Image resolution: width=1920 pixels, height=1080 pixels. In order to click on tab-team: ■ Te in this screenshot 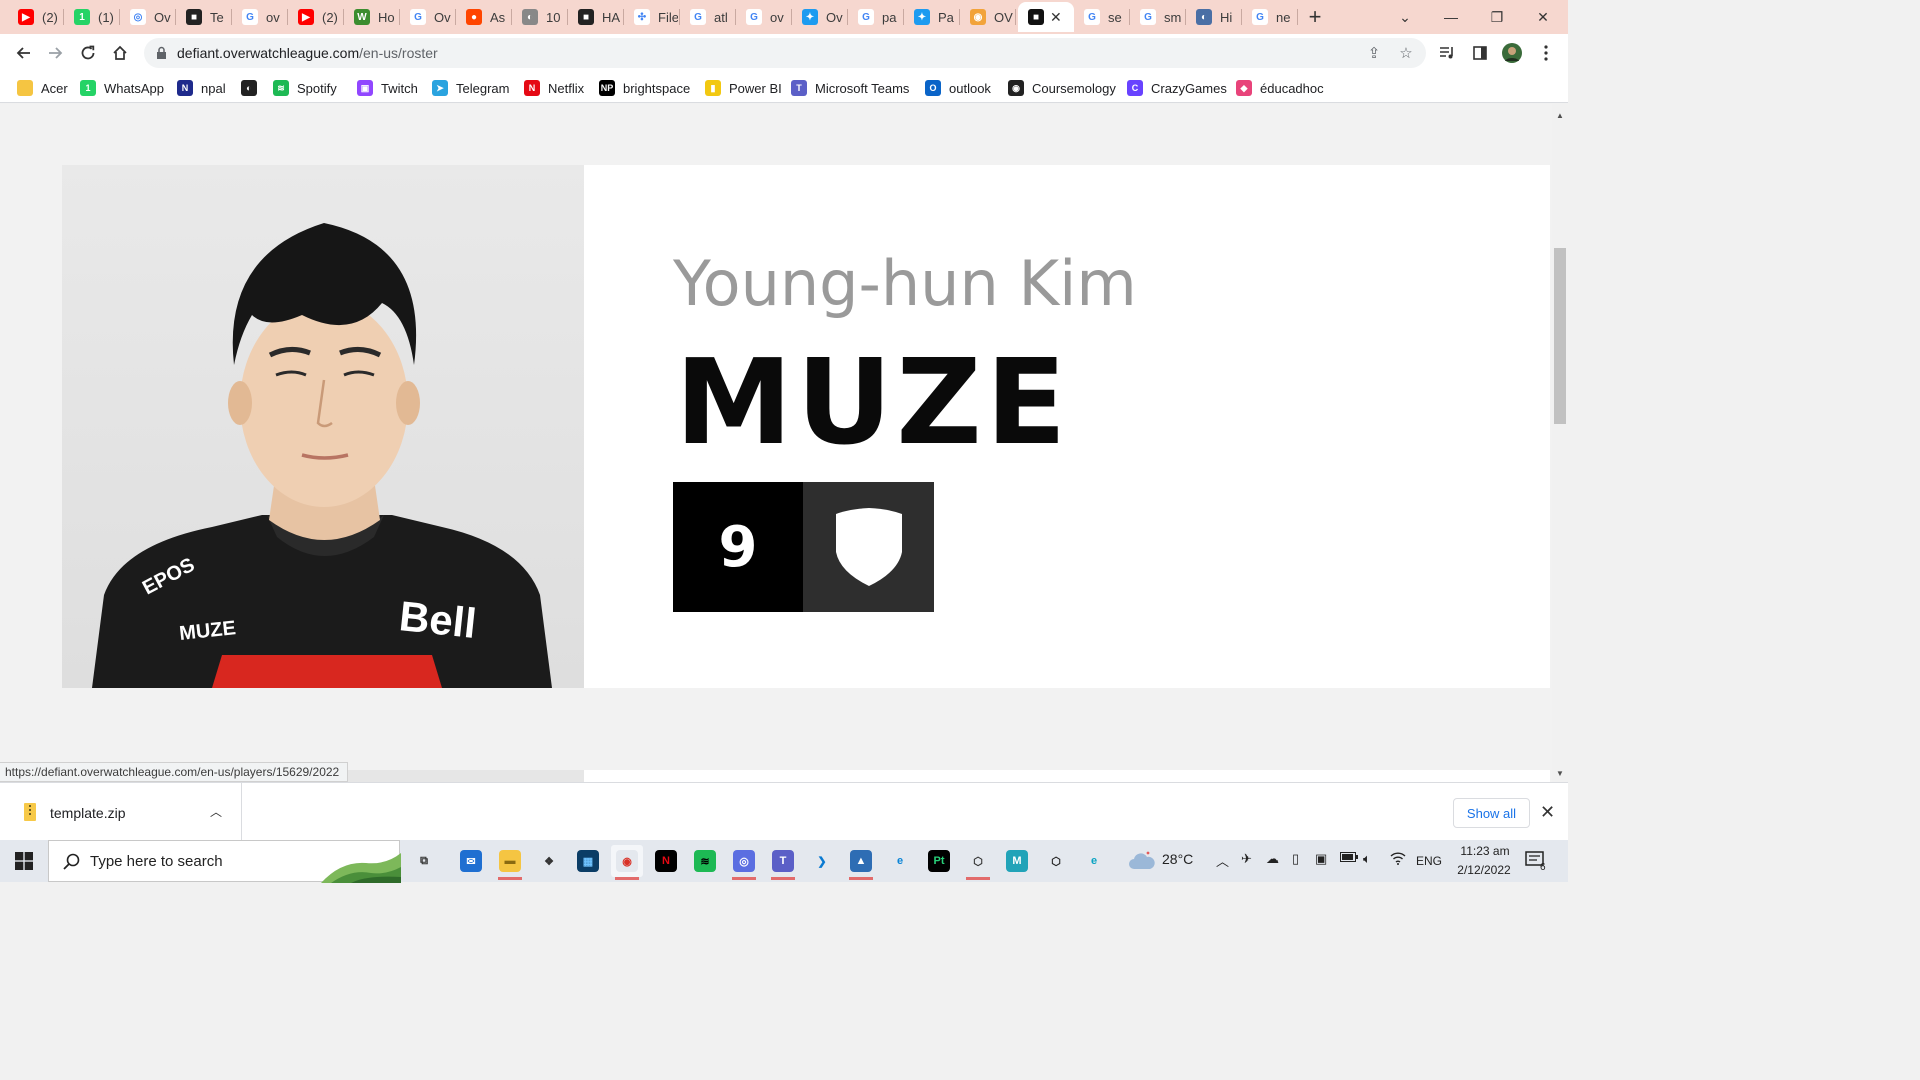, I will do `click(203, 17)`.